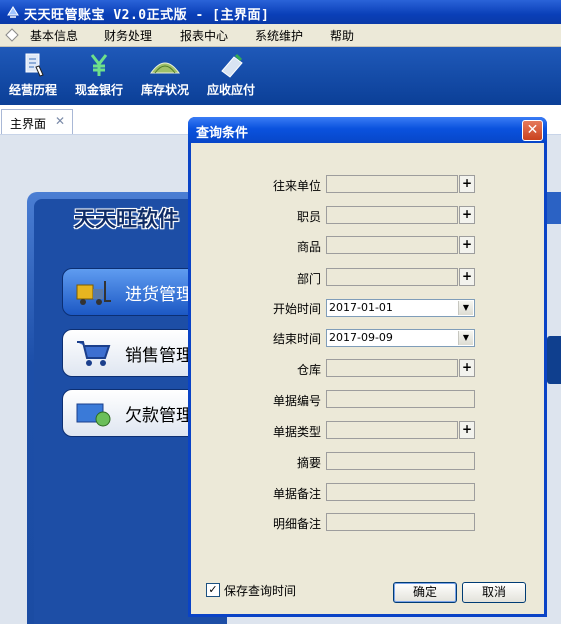  Describe the element at coordinates (308, 247) in the screenshot. I see `field-label-product: 商品` at that location.